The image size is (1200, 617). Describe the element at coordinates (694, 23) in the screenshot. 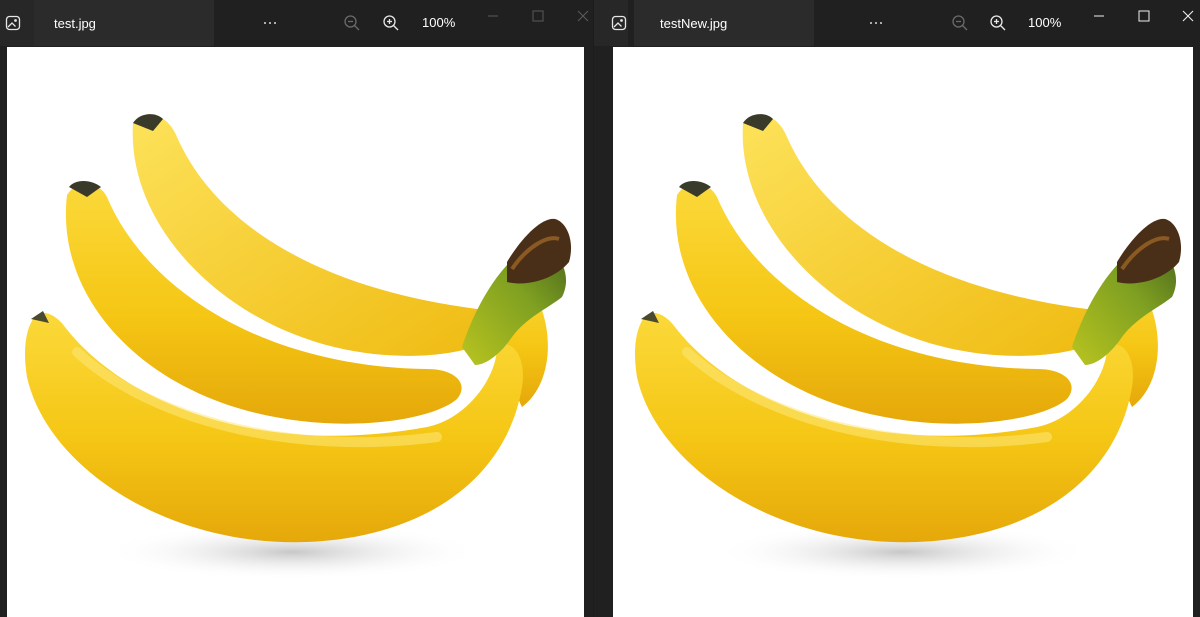

I see `file-name: testNew.jpg` at that location.